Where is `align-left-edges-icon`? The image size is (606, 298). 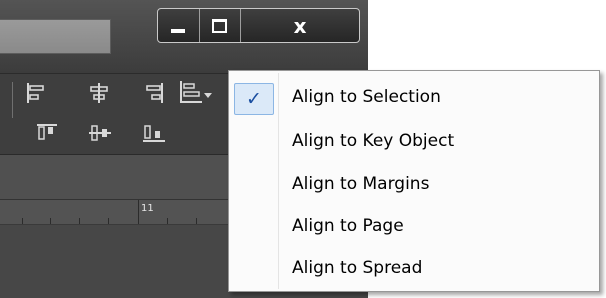
align-left-edges-icon is located at coordinates (36, 93).